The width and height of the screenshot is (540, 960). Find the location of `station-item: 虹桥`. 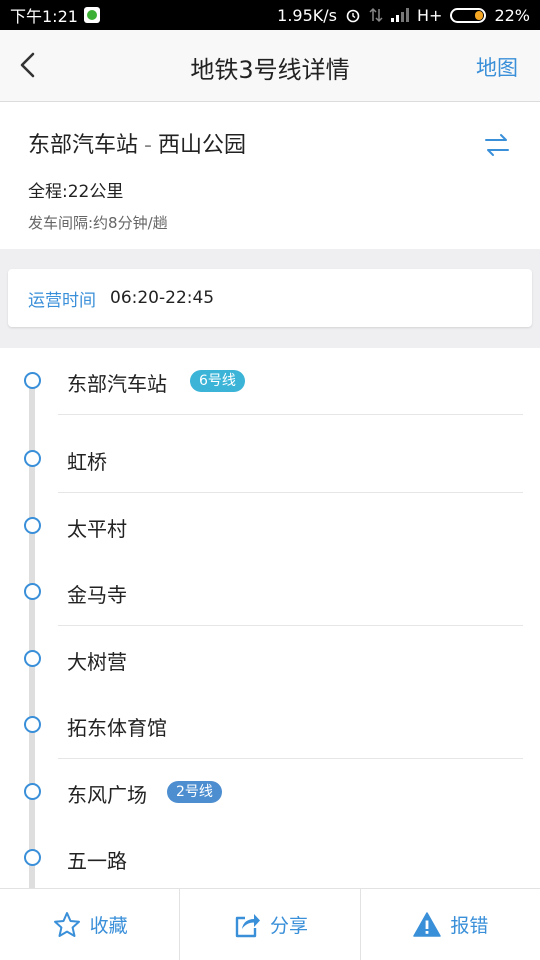

station-item: 虹桥 is located at coordinates (270, 459).